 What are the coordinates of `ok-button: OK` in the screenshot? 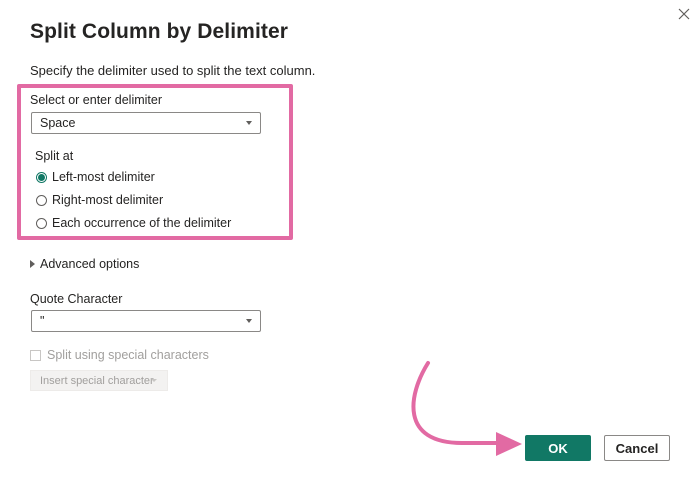 It's located at (558, 448).